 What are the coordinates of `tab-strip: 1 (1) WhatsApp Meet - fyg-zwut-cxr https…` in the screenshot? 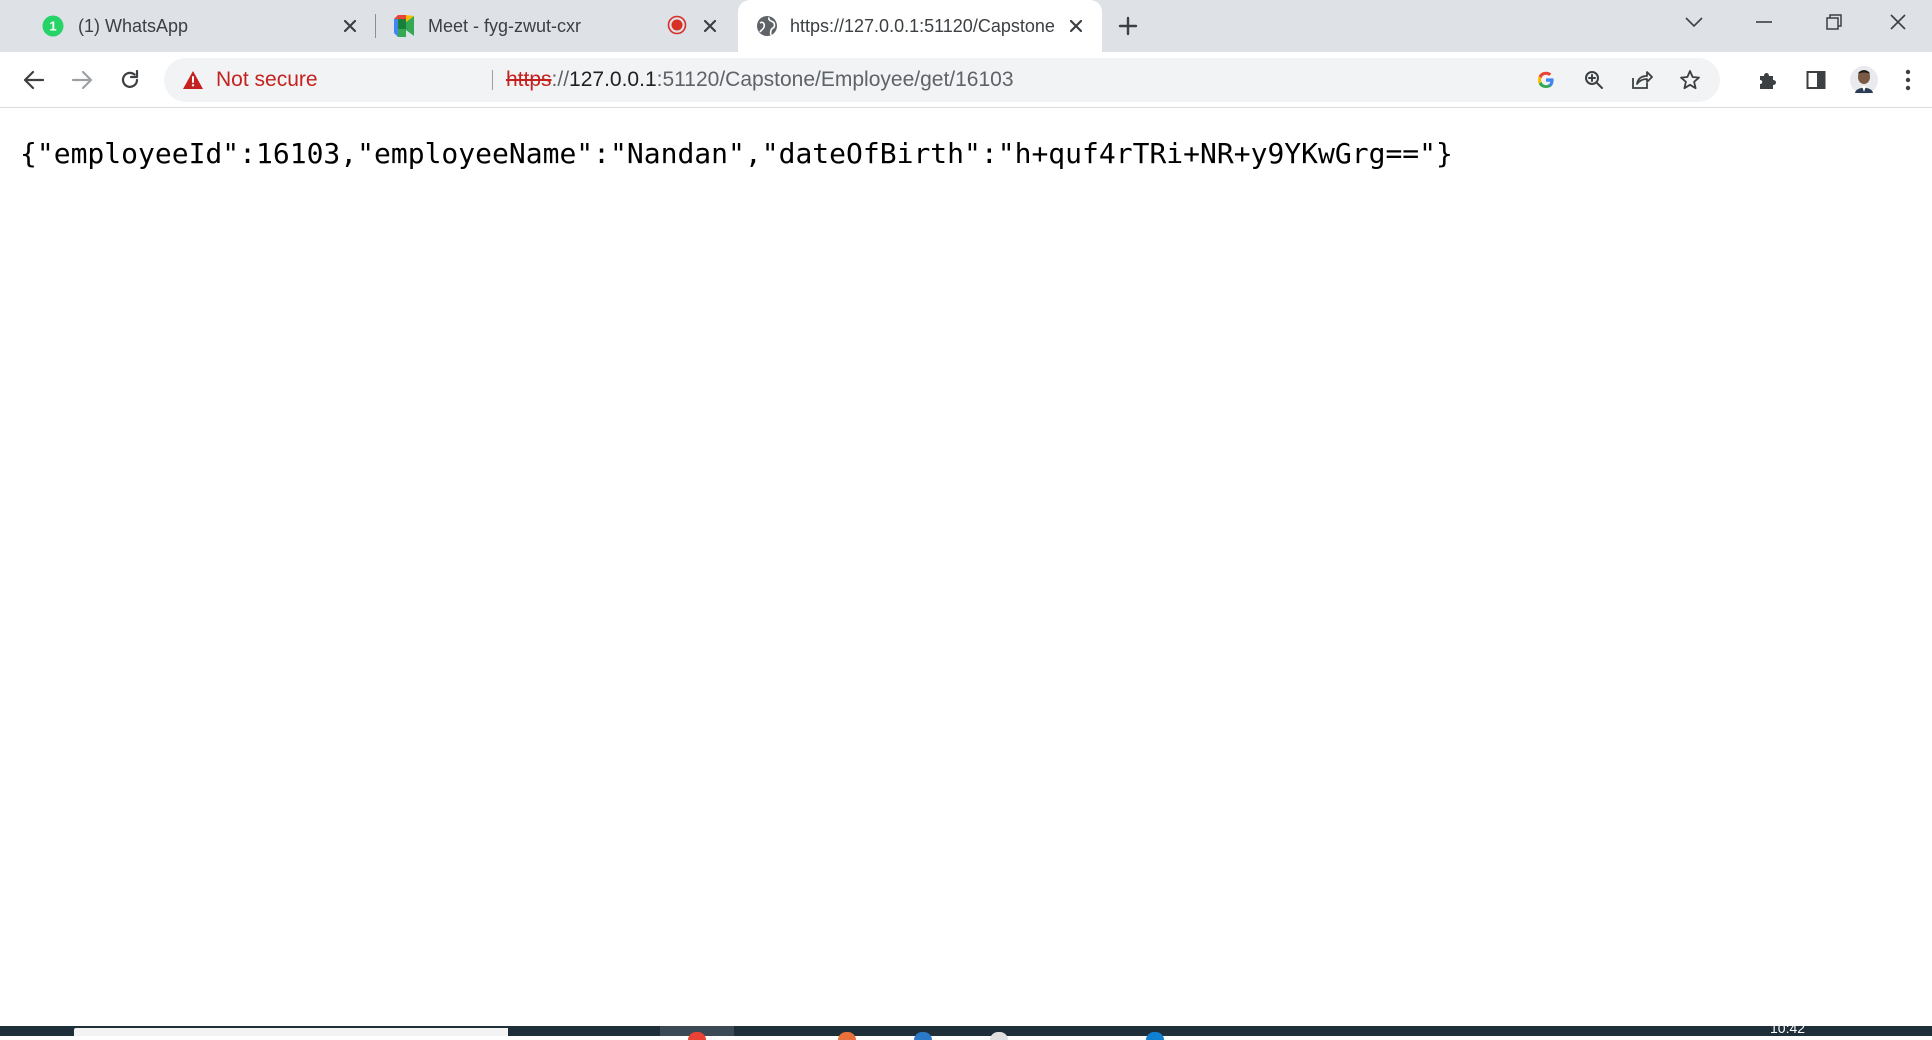 It's located at (966, 26).